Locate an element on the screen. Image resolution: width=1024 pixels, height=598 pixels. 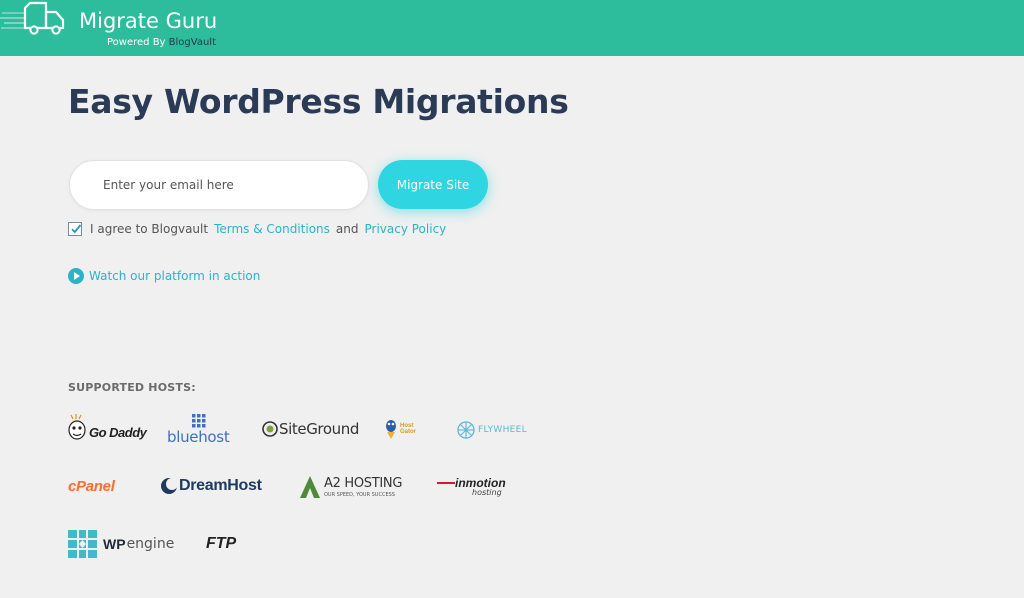
watch-video-link: Watch our platform in action is located at coordinates (164, 276).